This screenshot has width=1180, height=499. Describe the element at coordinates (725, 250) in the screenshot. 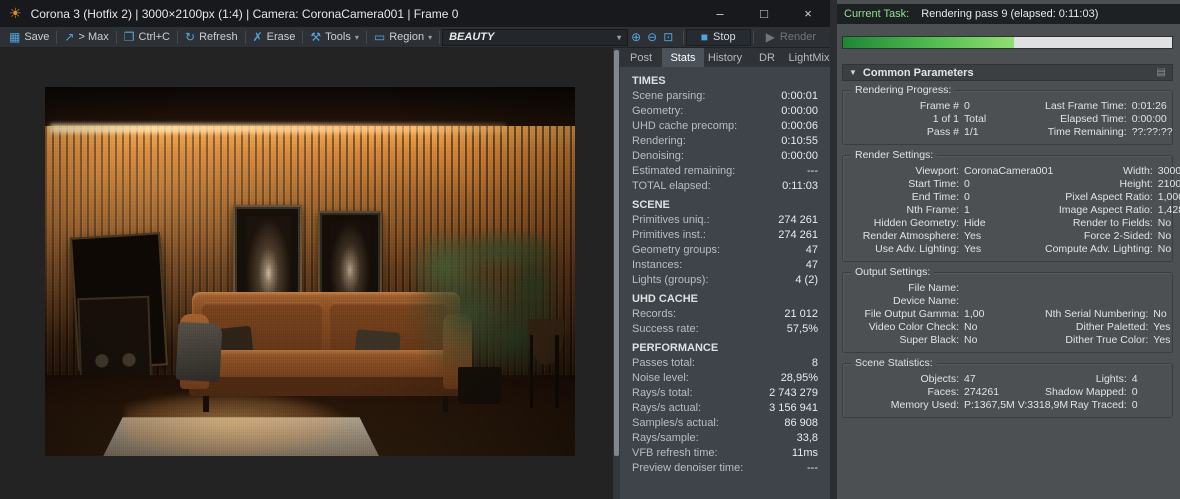

I see `stats-row: Geometry groups: 47` at that location.